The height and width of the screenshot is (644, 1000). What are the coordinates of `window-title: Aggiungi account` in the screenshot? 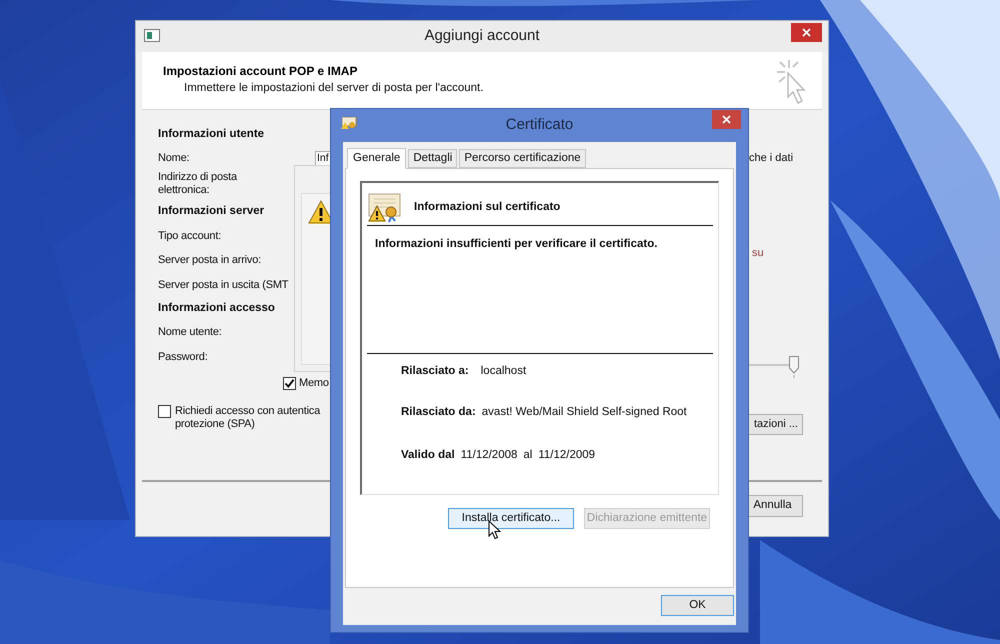 It's located at (482, 36).